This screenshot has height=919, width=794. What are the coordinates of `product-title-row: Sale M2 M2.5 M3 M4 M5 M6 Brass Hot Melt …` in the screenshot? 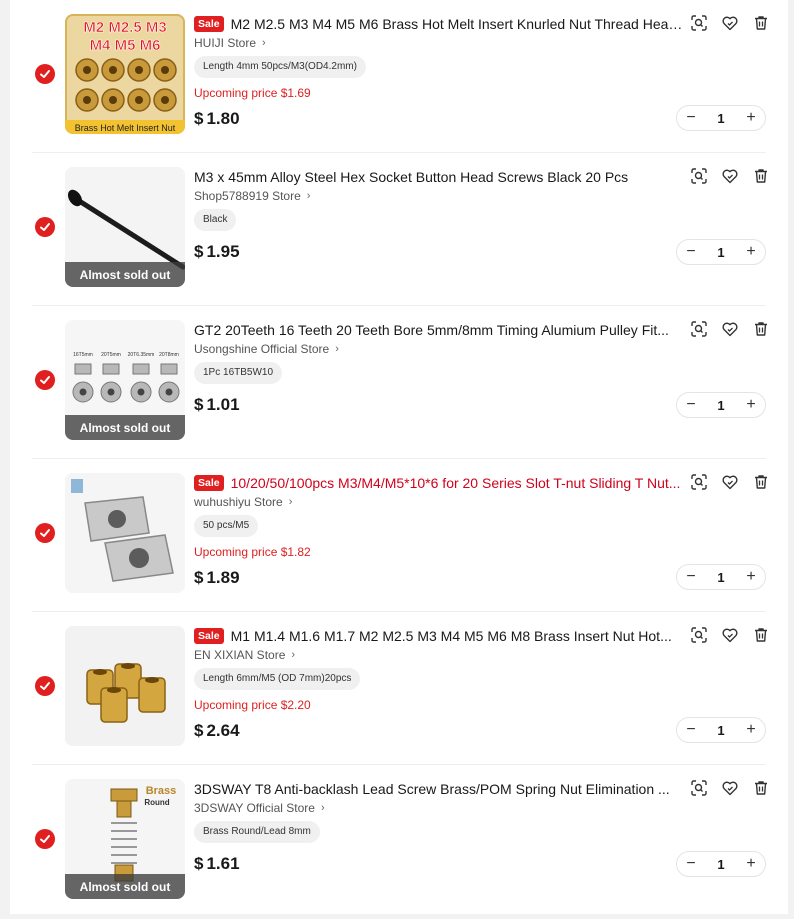 It's located at (439, 24).